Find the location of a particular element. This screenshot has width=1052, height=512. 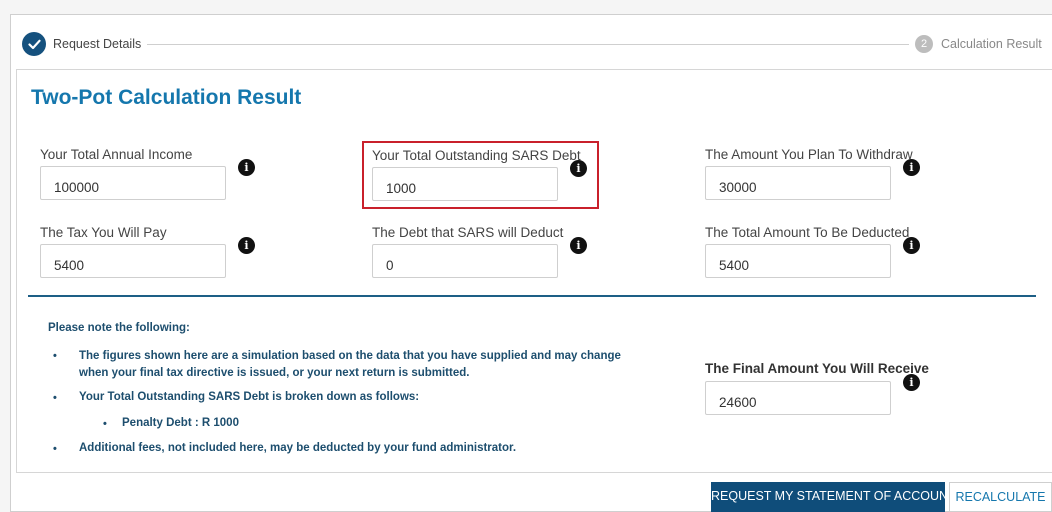

sars-deduct-label: The Debt that SARS will Deduct is located at coordinates (468, 232).